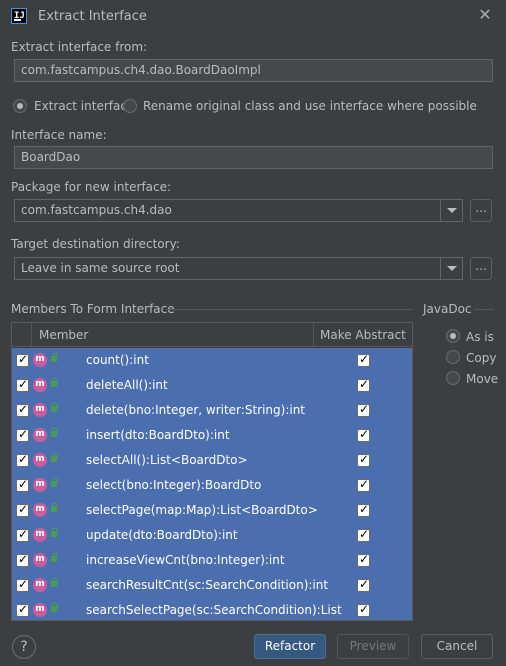 The image size is (506, 666). Describe the element at coordinates (485, 15) in the screenshot. I see `close-icon: ✕` at that location.